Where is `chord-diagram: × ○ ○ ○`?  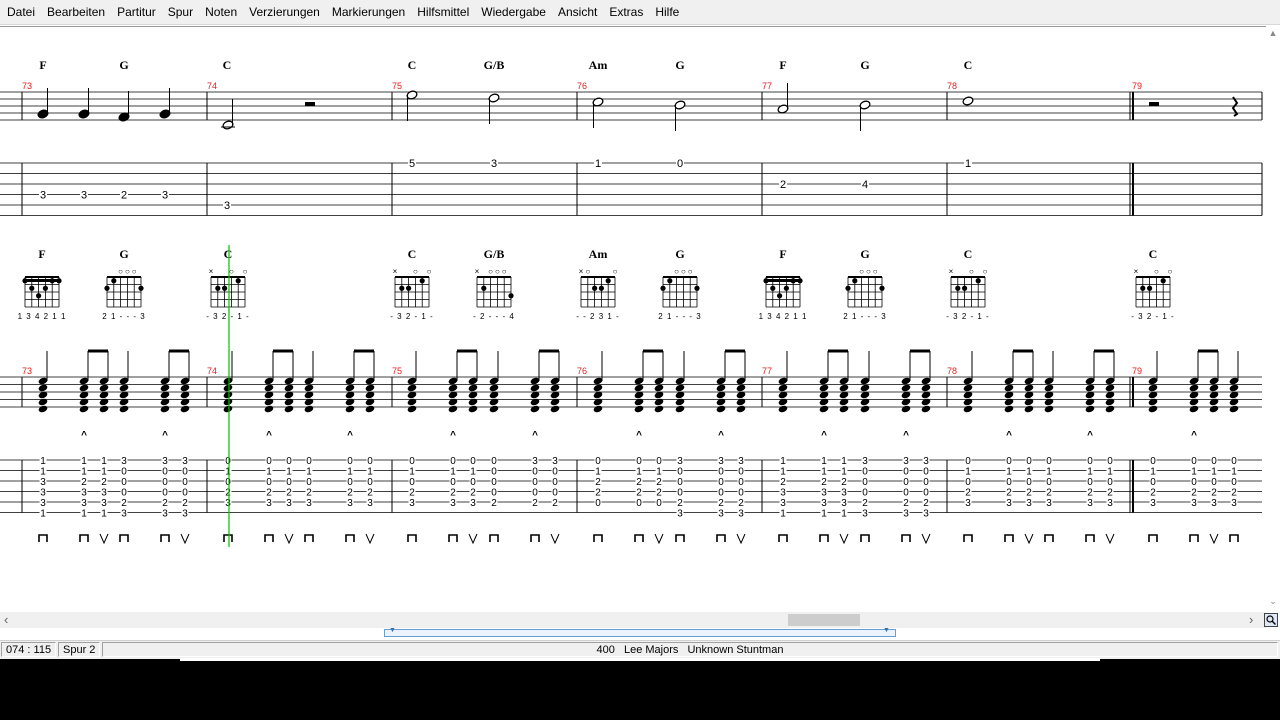
chord-diagram: × ○ ○ ○ is located at coordinates (494, 287).